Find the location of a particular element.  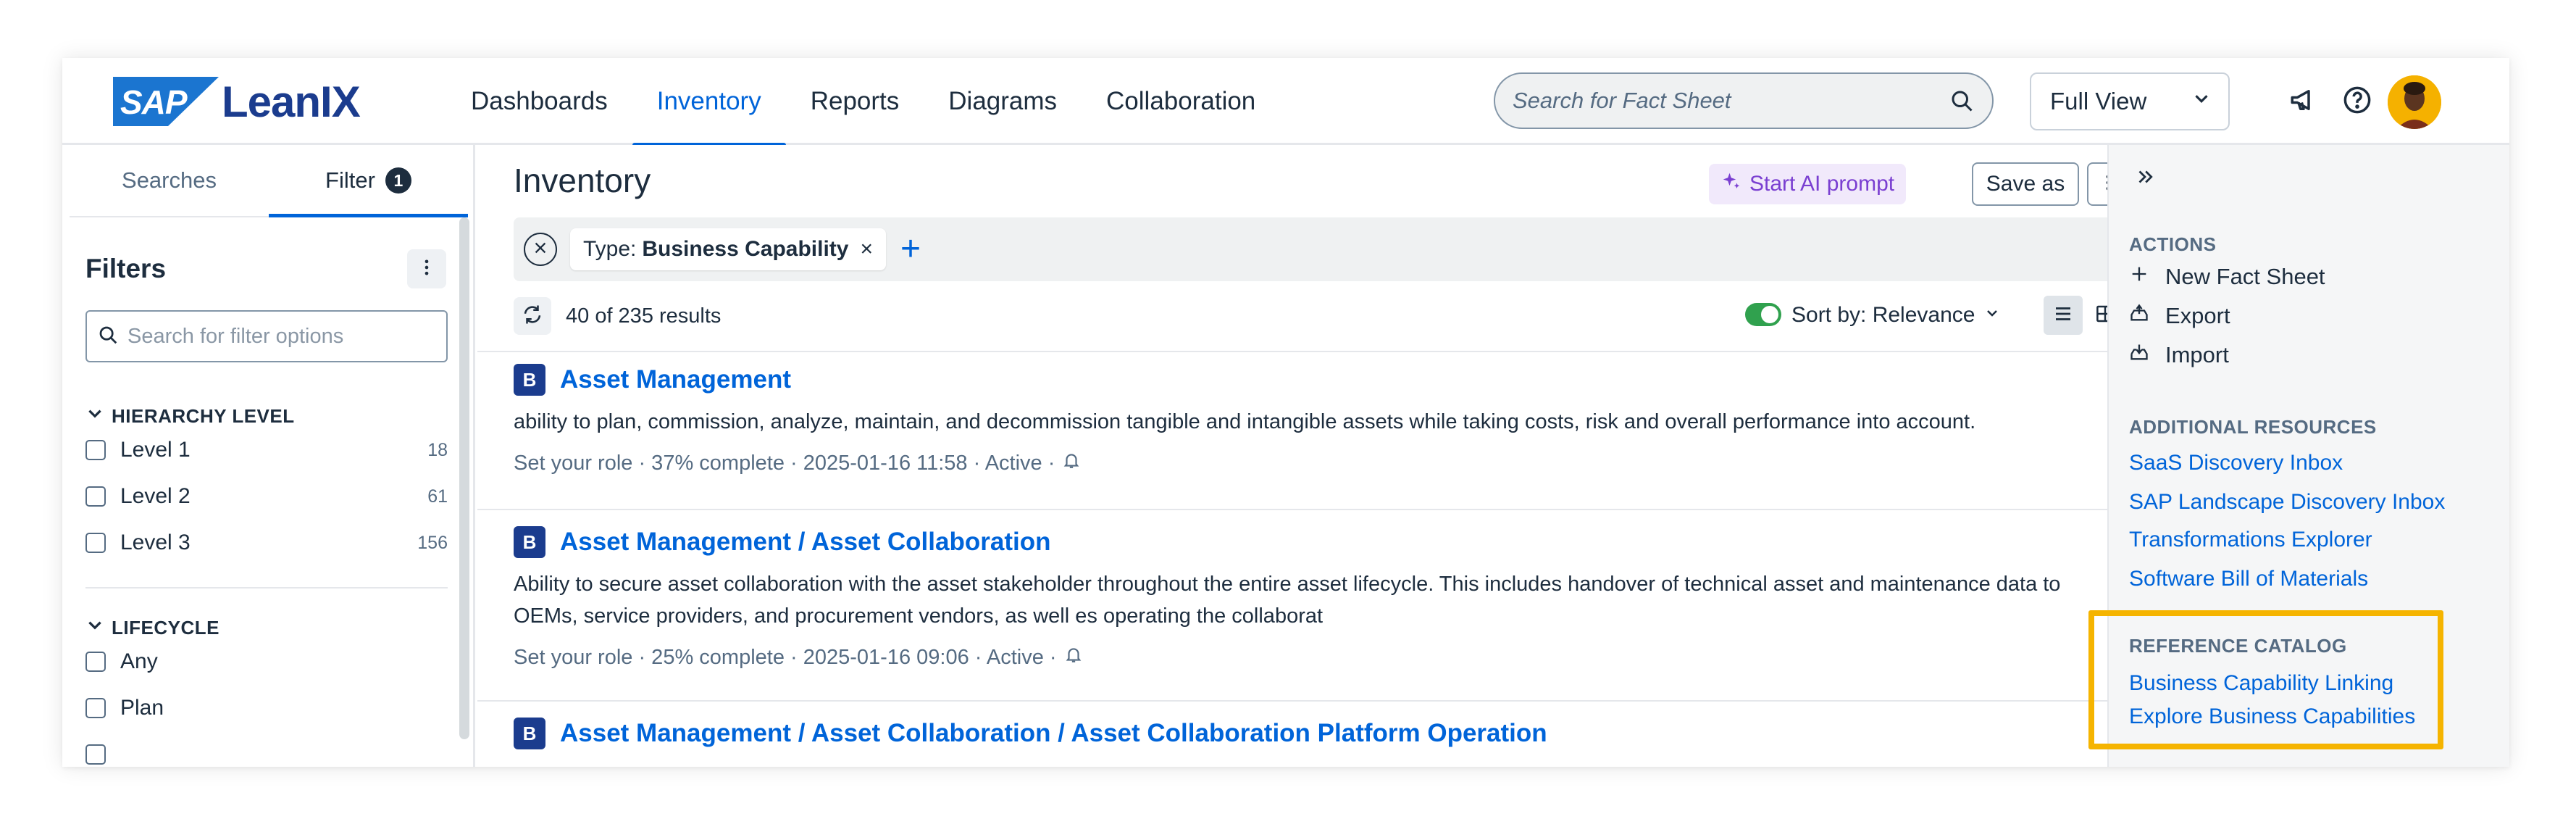

saas-discovery-inbox-link: SaaS Discovery Inbox is located at coordinates (2236, 463).